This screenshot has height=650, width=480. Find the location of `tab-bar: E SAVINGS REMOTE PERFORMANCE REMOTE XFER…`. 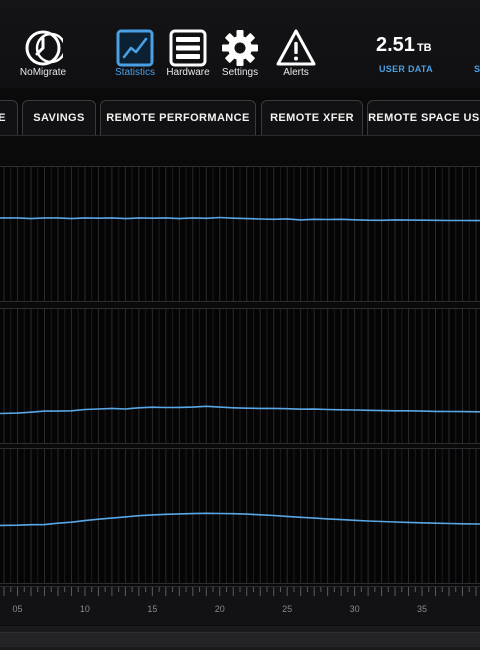

tab-bar: E SAVINGS REMOTE PERFORMANCE REMOTE XFER… is located at coordinates (240, 118).